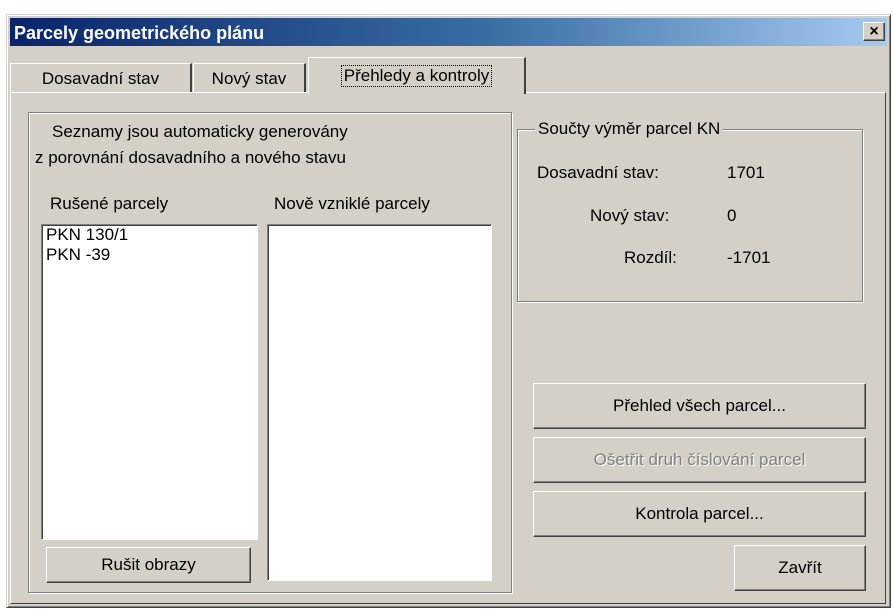 Image resolution: width=893 pixels, height=610 pixels. Describe the element at coordinates (650, 257) in the screenshot. I see `sum-label-diff: Rozdíl:` at that location.